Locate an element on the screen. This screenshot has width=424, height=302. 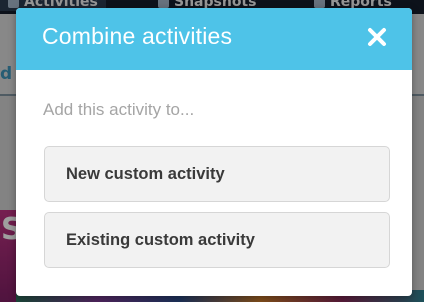
dialog-title: Combine activities is located at coordinates (137, 36).